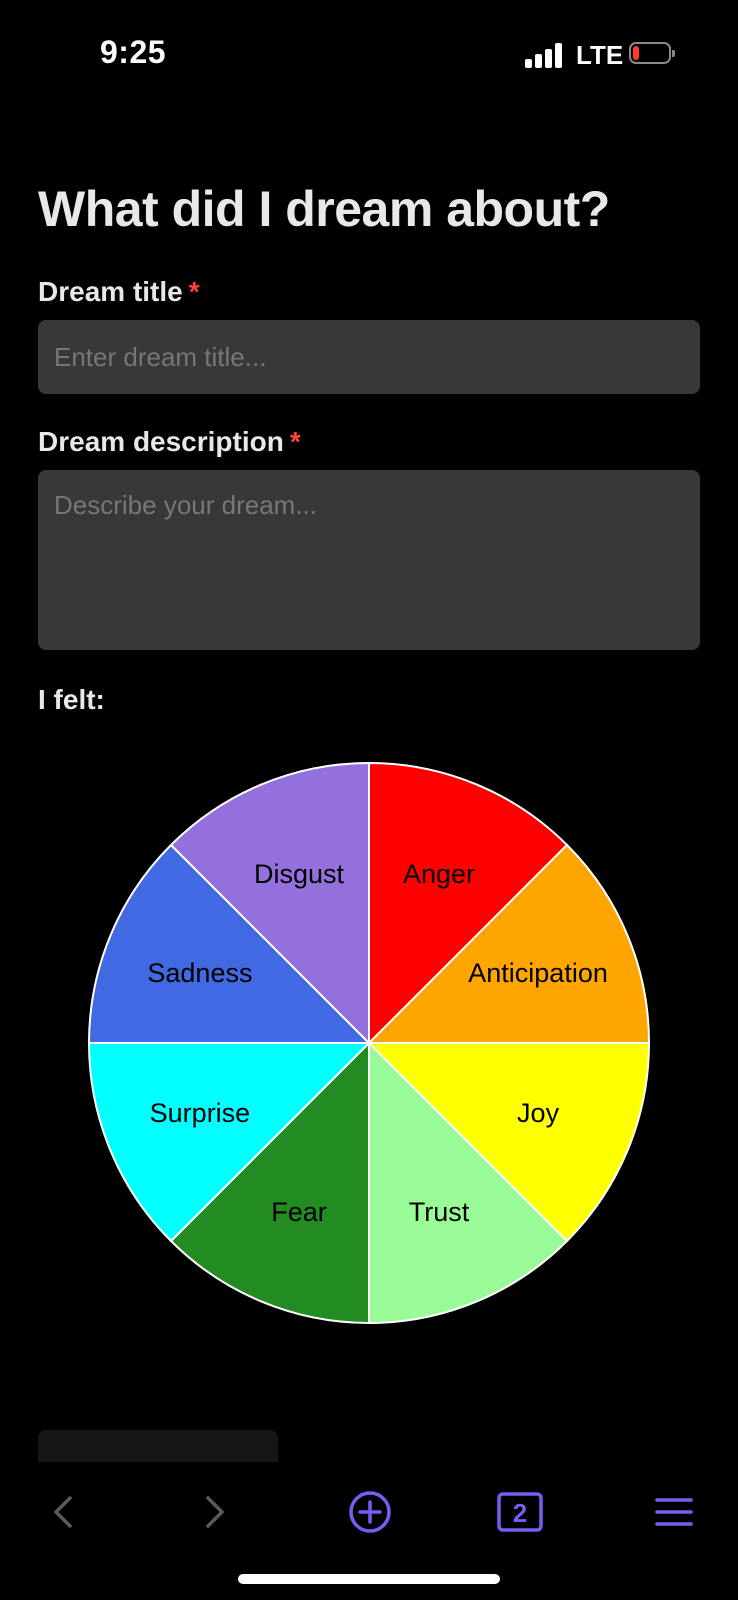 The image size is (738, 1600). What do you see at coordinates (545, 55) in the screenshot?
I see `cellular-signal-icon` at bounding box center [545, 55].